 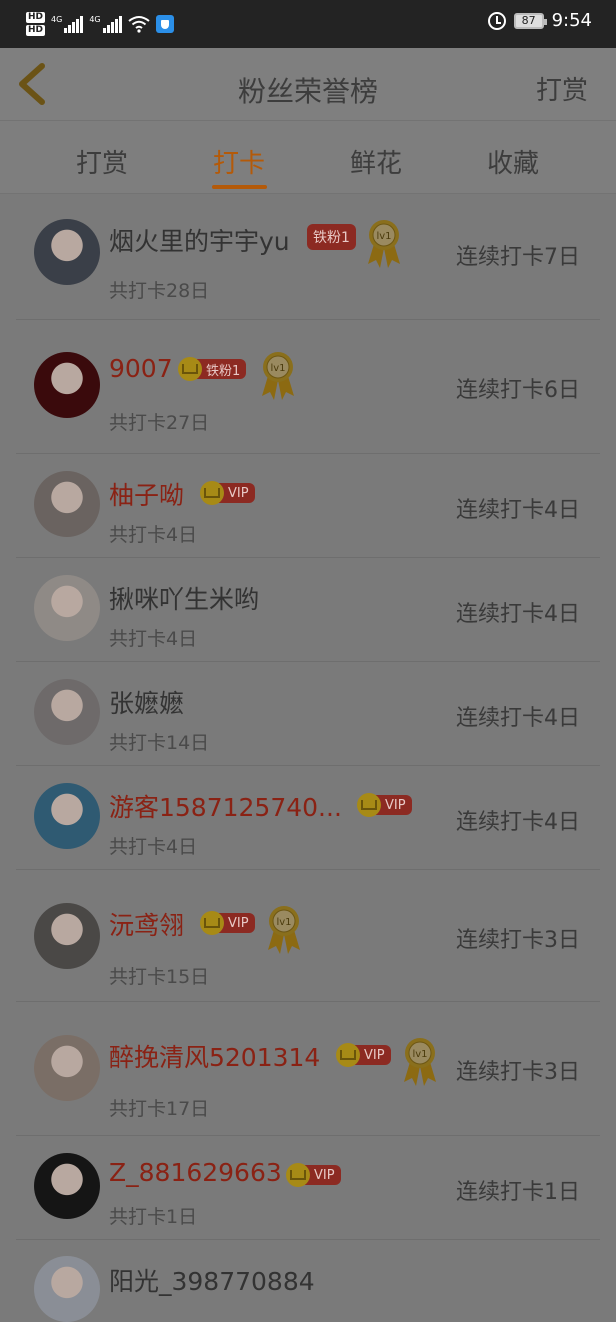 I want to click on tab-checkin: 打卡, so click(x=239, y=161).